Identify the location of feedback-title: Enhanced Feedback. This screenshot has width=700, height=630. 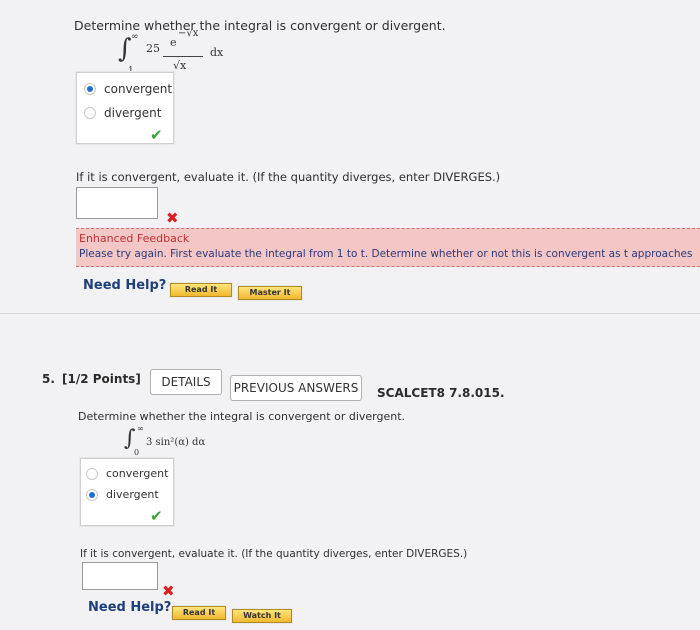
(134, 238).